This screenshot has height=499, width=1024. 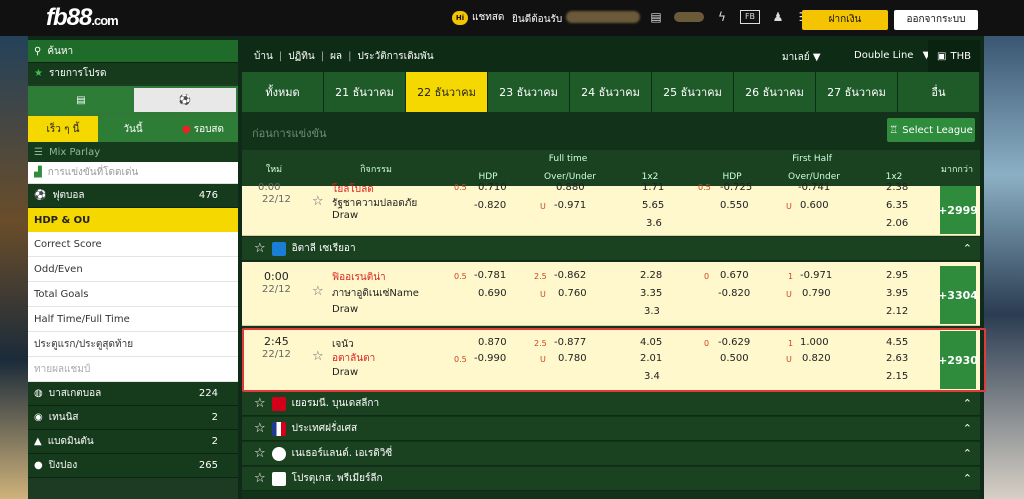 What do you see at coordinates (133, 294) in the screenshot?
I see `sidebar-item-total-goals: Total Goals` at bounding box center [133, 294].